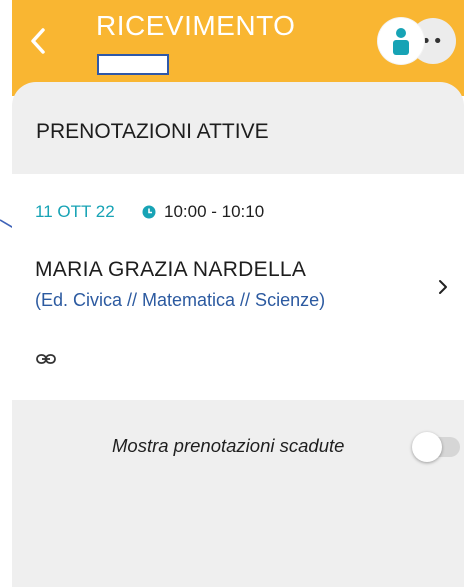  I want to click on more-dots-icon: ••, so click(432, 41).